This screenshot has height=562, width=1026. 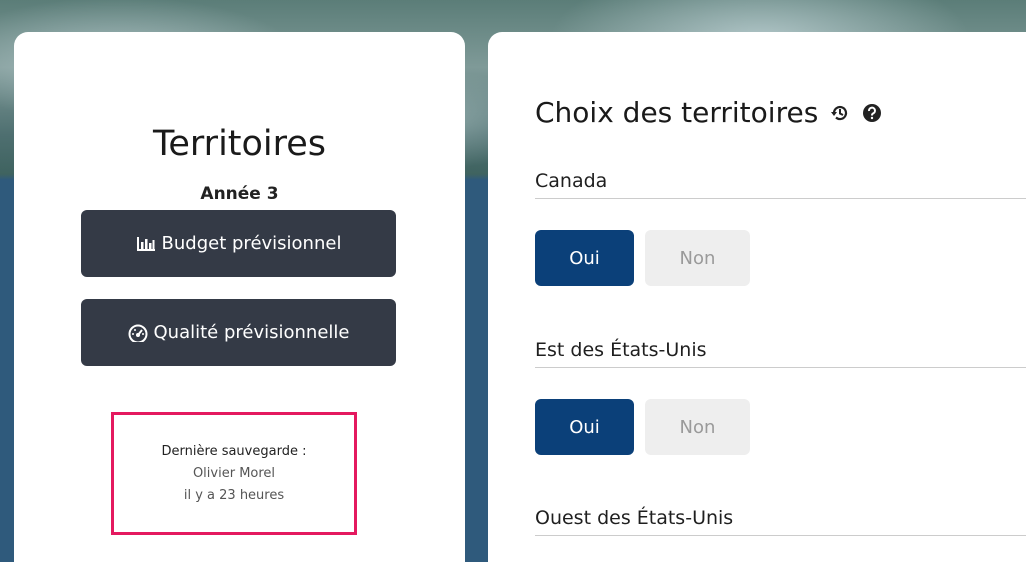 What do you see at coordinates (677, 112) in the screenshot?
I see `territory-selection-title: Choix des territoires` at bounding box center [677, 112].